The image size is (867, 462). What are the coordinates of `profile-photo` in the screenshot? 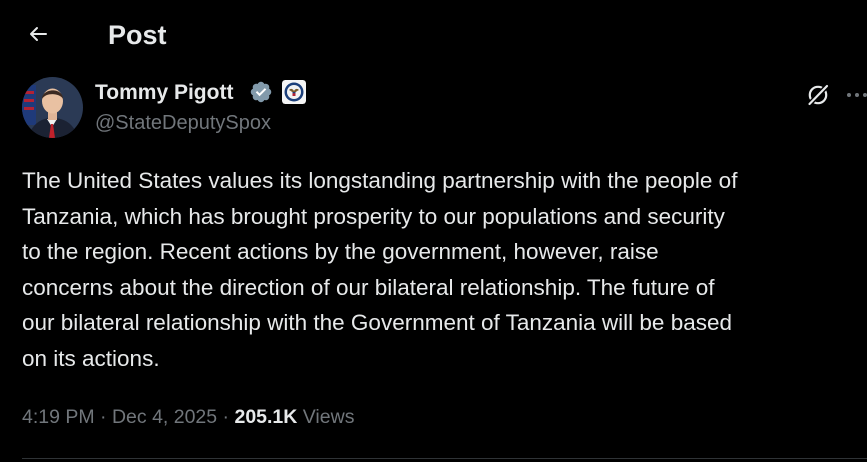 It's located at (52, 107).